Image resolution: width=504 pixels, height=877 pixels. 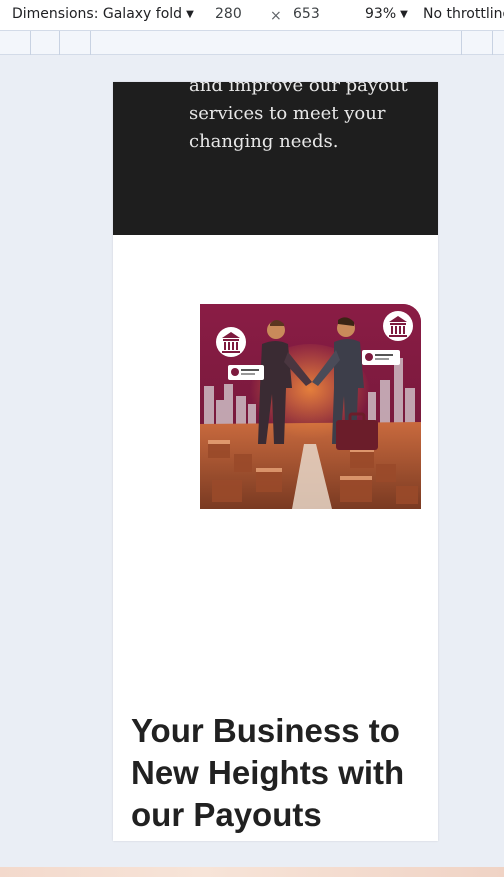 I want to click on throttle-select: No throttling, so click(x=463, y=14).